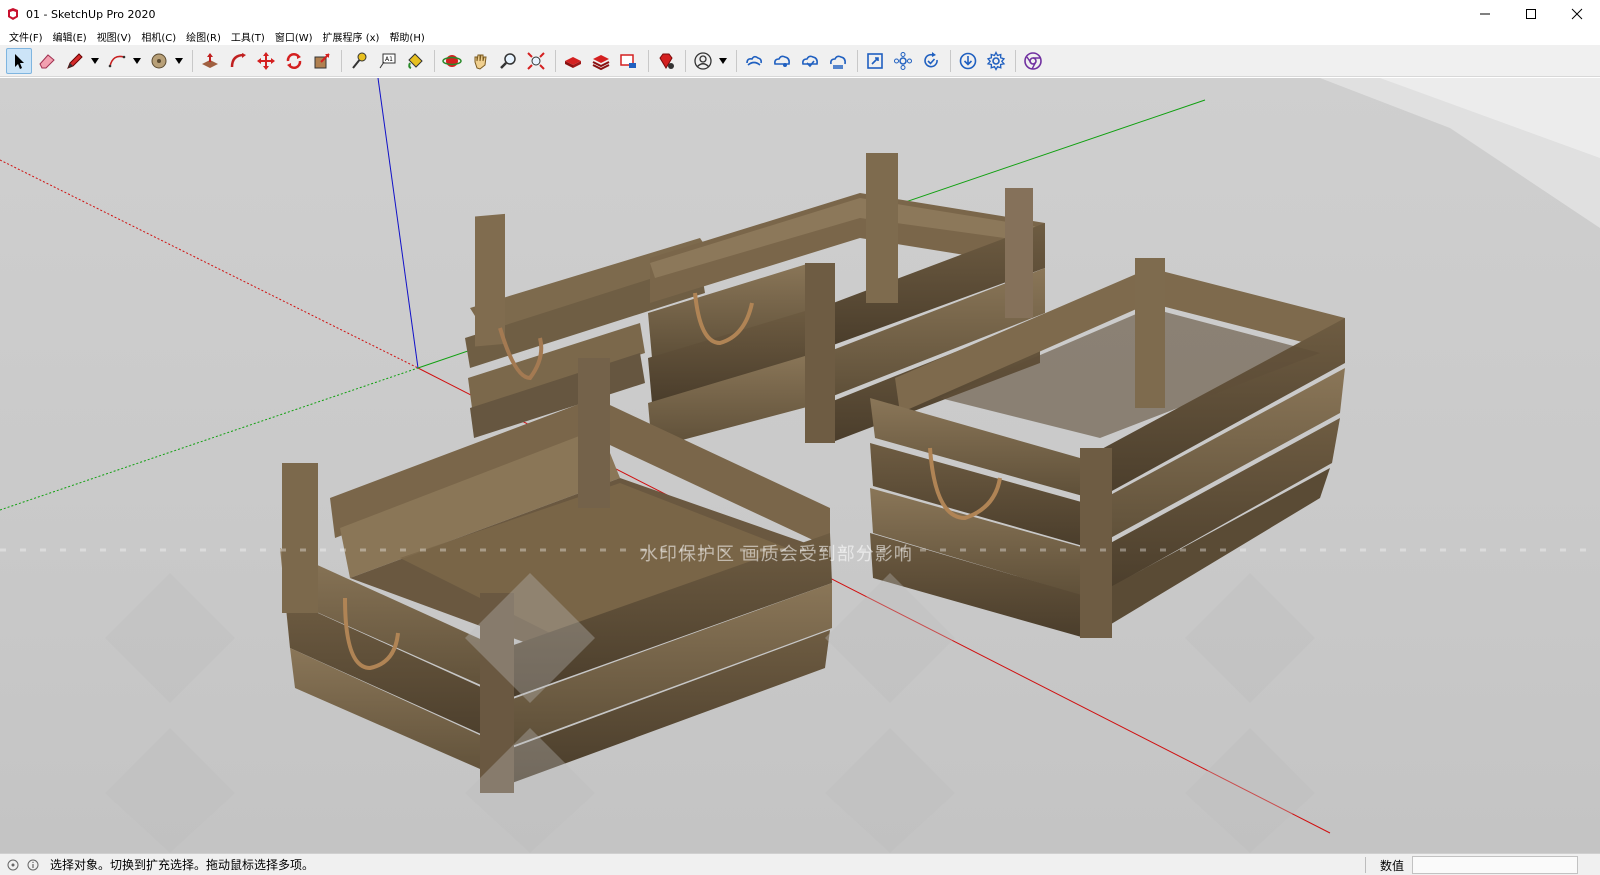 This screenshot has height=875, width=1600. Describe the element at coordinates (776, 554) in the screenshot. I see `watermark-notice: 水印保护区 画质会受到部分影响` at that location.